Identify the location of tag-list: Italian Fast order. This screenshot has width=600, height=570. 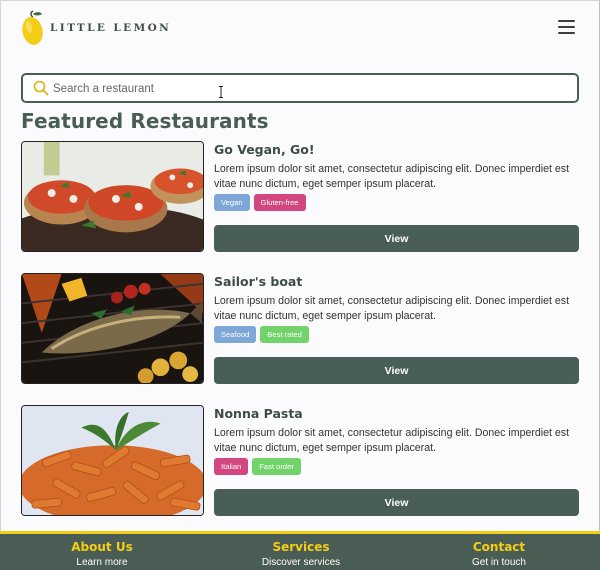
(259, 467).